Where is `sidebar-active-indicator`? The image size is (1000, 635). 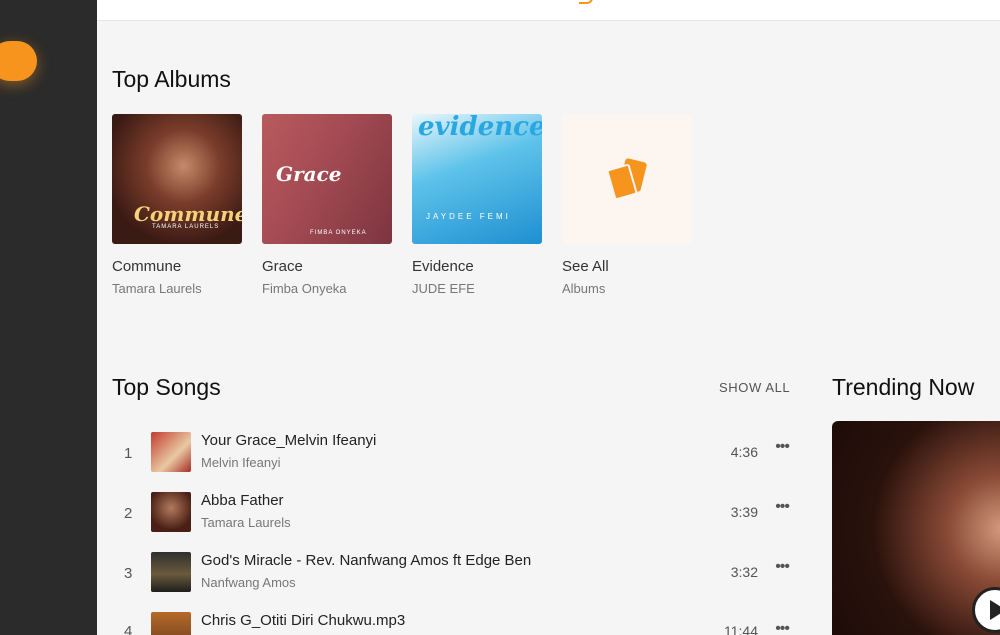 sidebar-active-indicator is located at coordinates (18, 61).